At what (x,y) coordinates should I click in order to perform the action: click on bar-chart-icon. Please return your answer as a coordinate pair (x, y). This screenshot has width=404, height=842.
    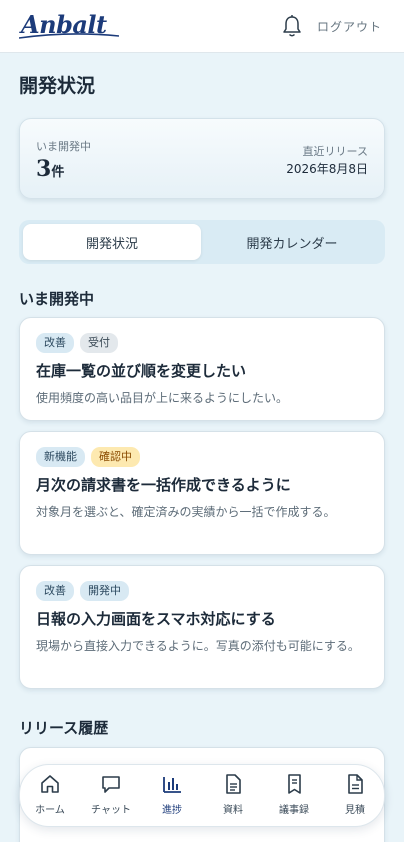
    Looking at the image, I should click on (172, 785).